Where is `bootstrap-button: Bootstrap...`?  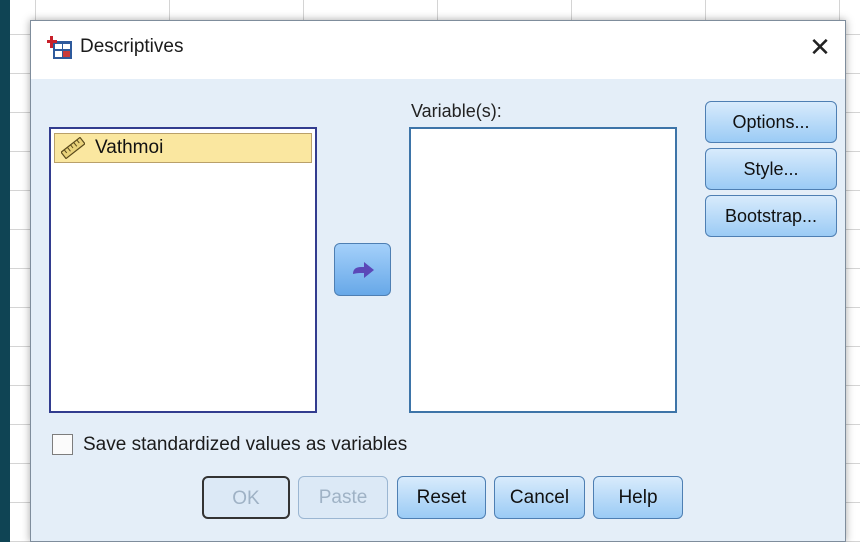 bootstrap-button: Bootstrap... is located at coordinates (771, 216).